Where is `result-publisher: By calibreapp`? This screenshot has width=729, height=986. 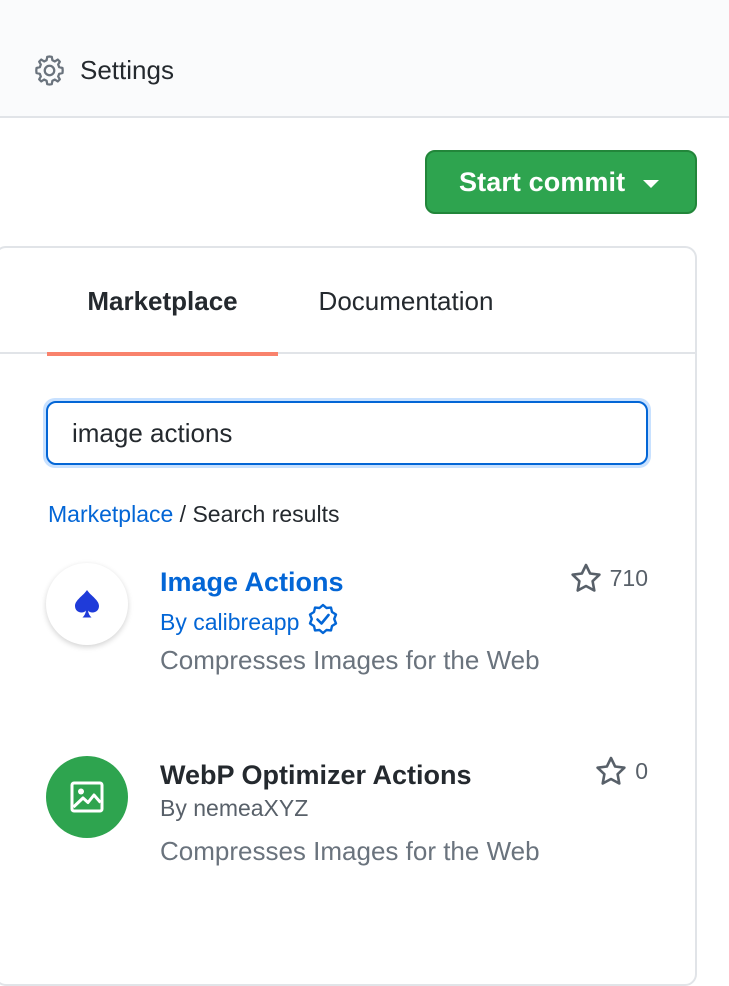
result-publisher: By calibreapp is located at coordinates (249, 622).